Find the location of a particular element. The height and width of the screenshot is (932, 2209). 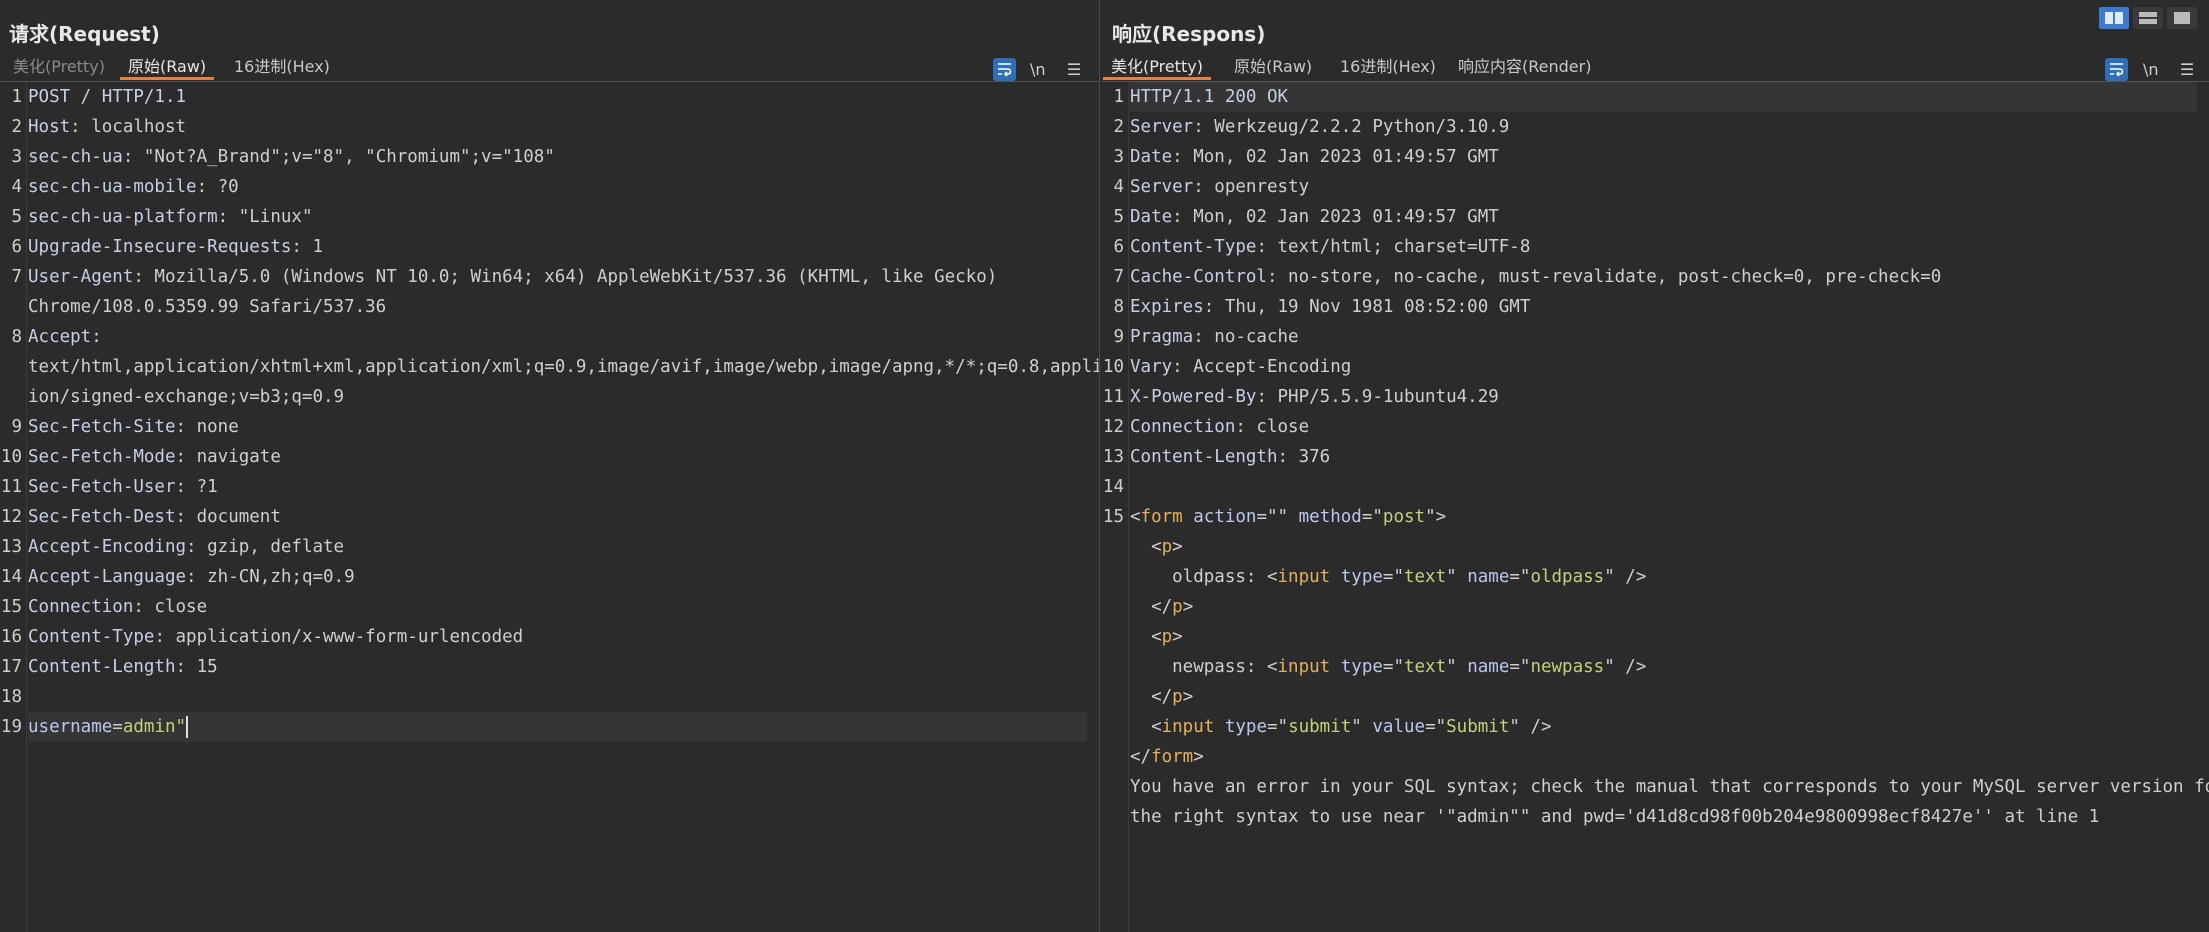

html-attribute: value is located at coordinates (1399, 727).